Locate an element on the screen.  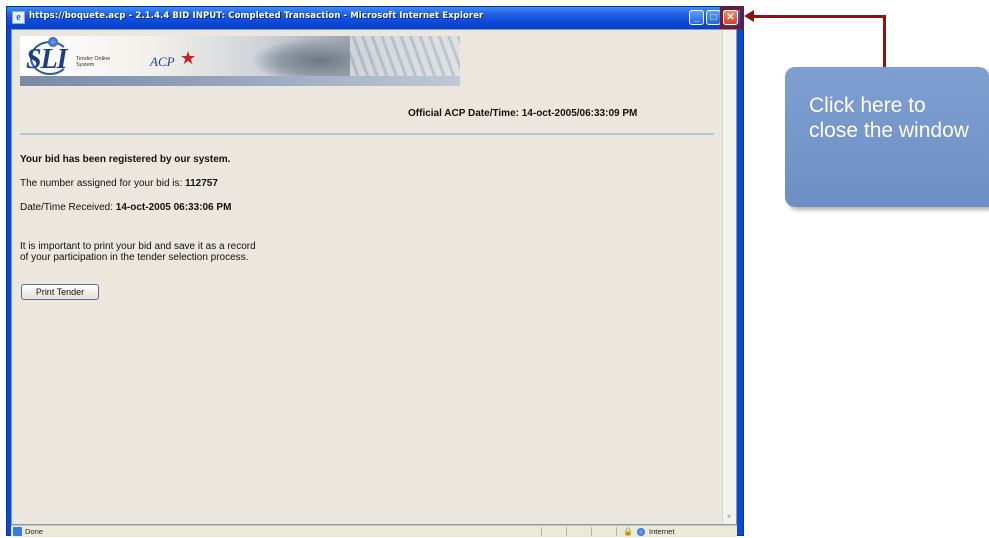
scroll-down-icon: ▾ is located at coordinates (729, 517).